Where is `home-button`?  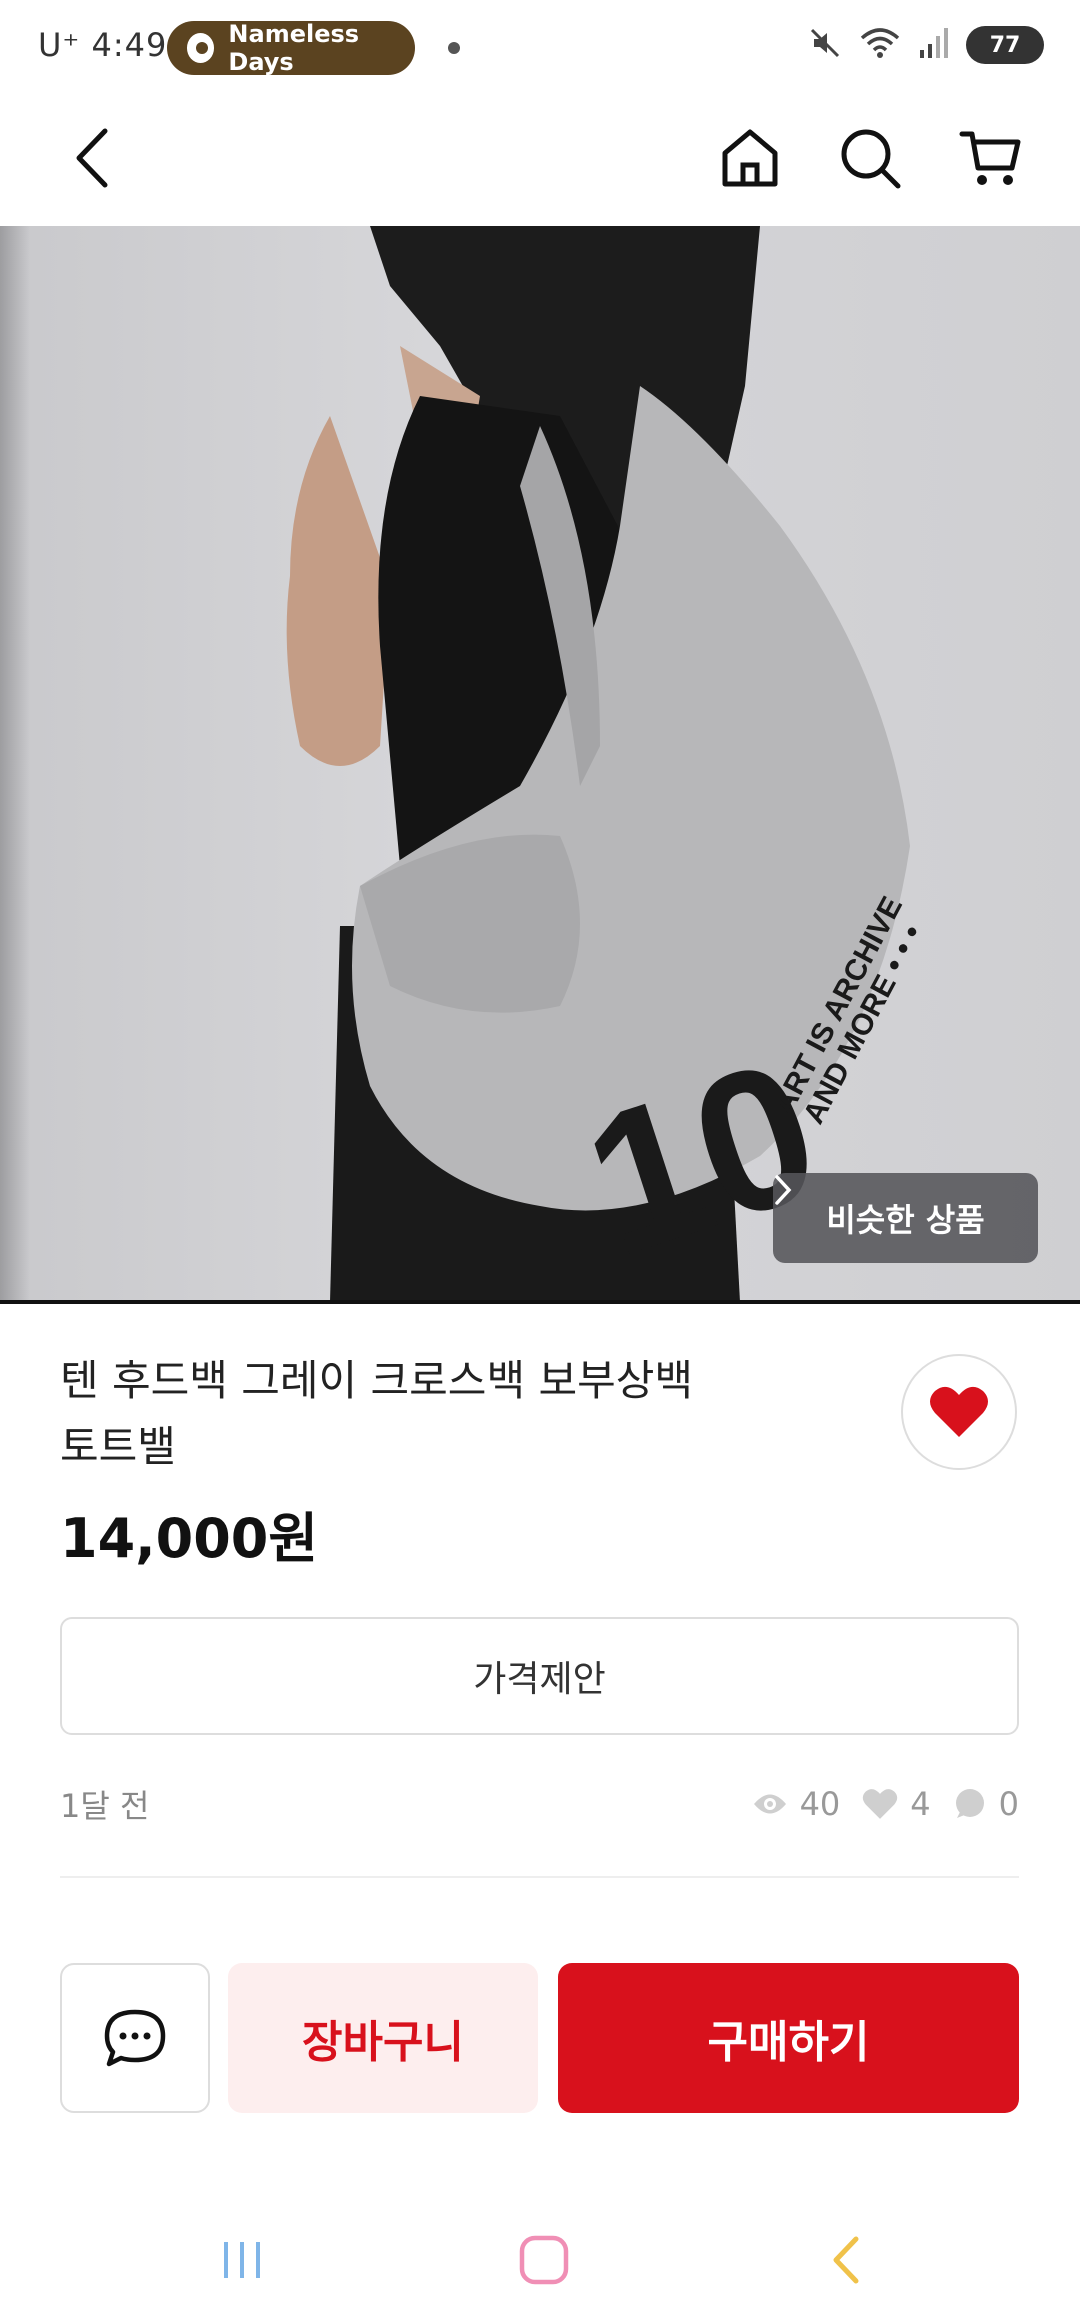
home-button is located at coordinates (750, 158).